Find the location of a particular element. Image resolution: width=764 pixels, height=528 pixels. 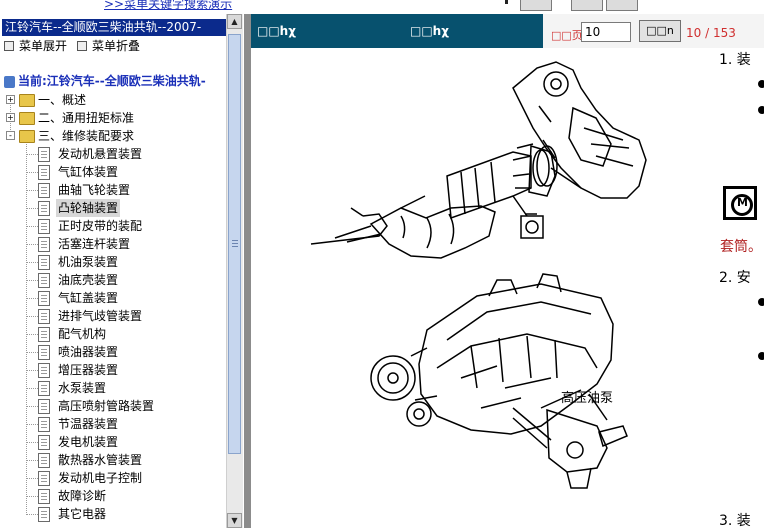

tree-item-label: 正时皮带的装配 is located at coordinates (100, 226).